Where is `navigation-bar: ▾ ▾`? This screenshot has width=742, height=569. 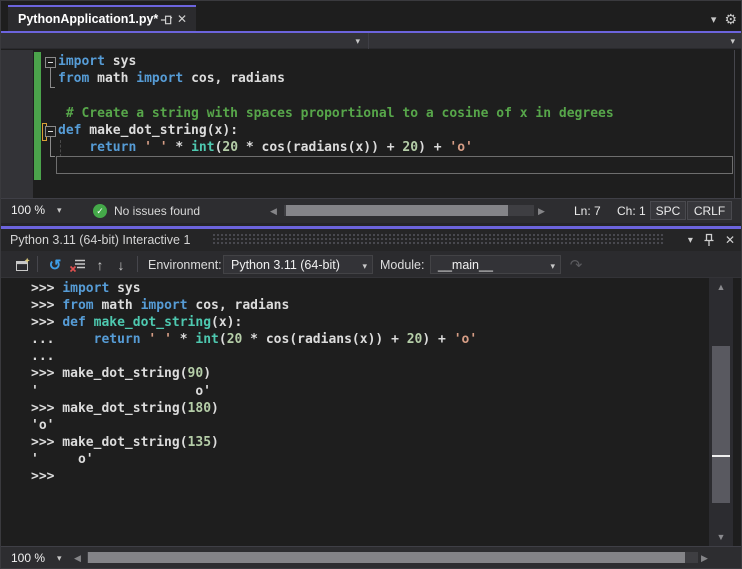 navigation-bar: ▾ ▾ is located at coordinates (371, 41).